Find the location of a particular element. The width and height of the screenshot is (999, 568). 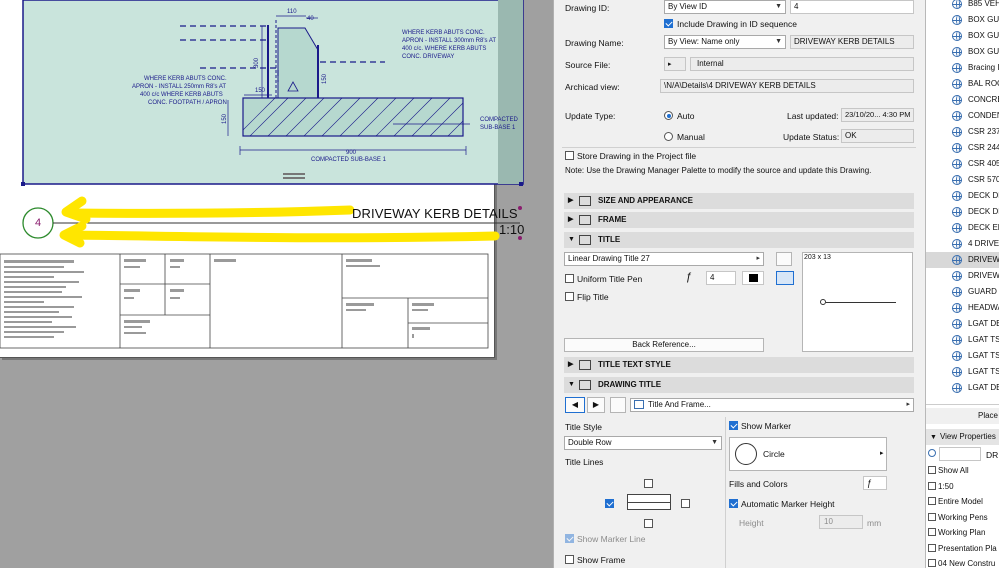

section-size-and-appearance: ▶ SIZE AND APPEARANCE is located at coordinates (739, 201).